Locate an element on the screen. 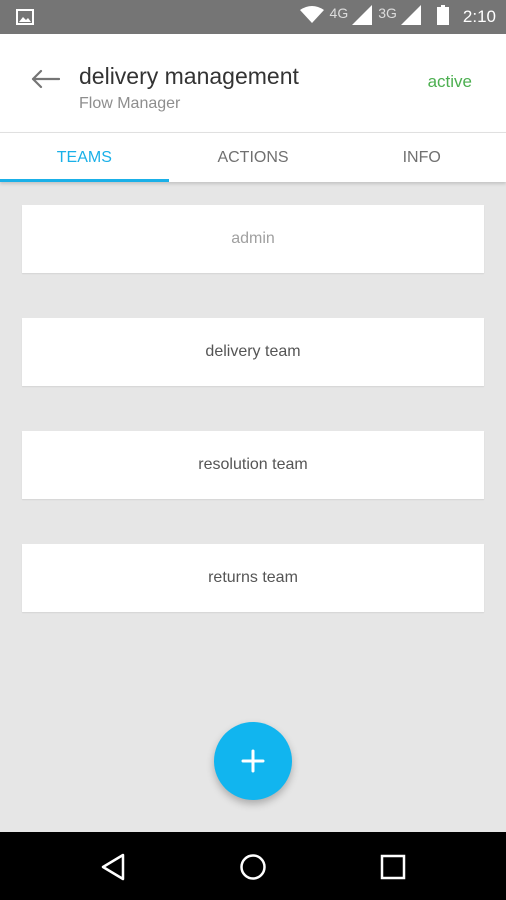  tab-info: INFO is located at coordinates (421, 157).